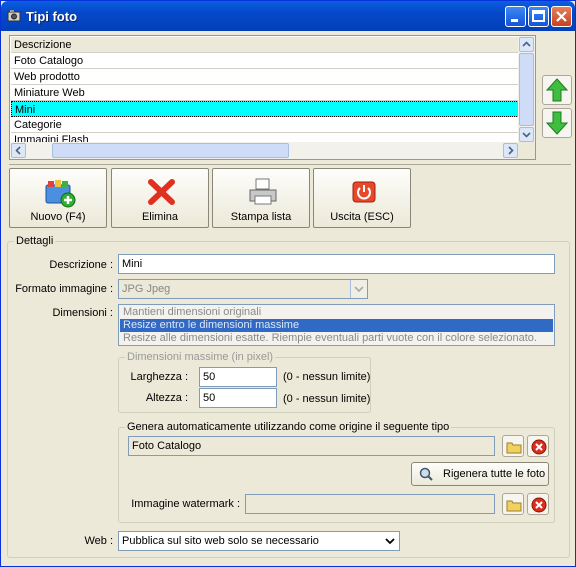  I want to click on list-item: Foto Catalogo, so click(265, 61).